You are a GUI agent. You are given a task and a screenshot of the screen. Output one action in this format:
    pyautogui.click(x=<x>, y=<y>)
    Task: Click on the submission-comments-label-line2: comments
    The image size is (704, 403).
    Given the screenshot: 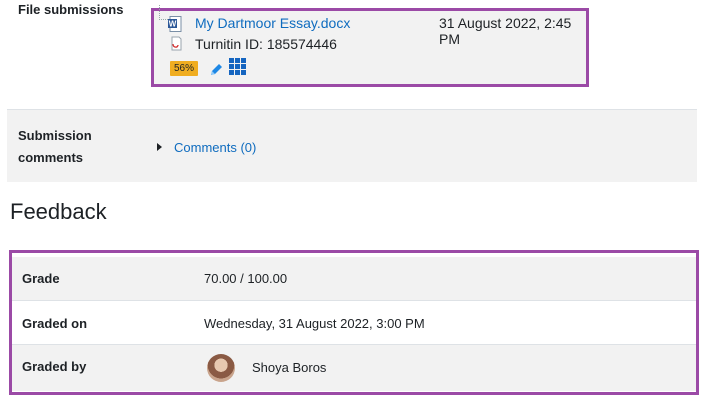 What is the action you would take?
    pyautogui.click(x=51, y=157)
    